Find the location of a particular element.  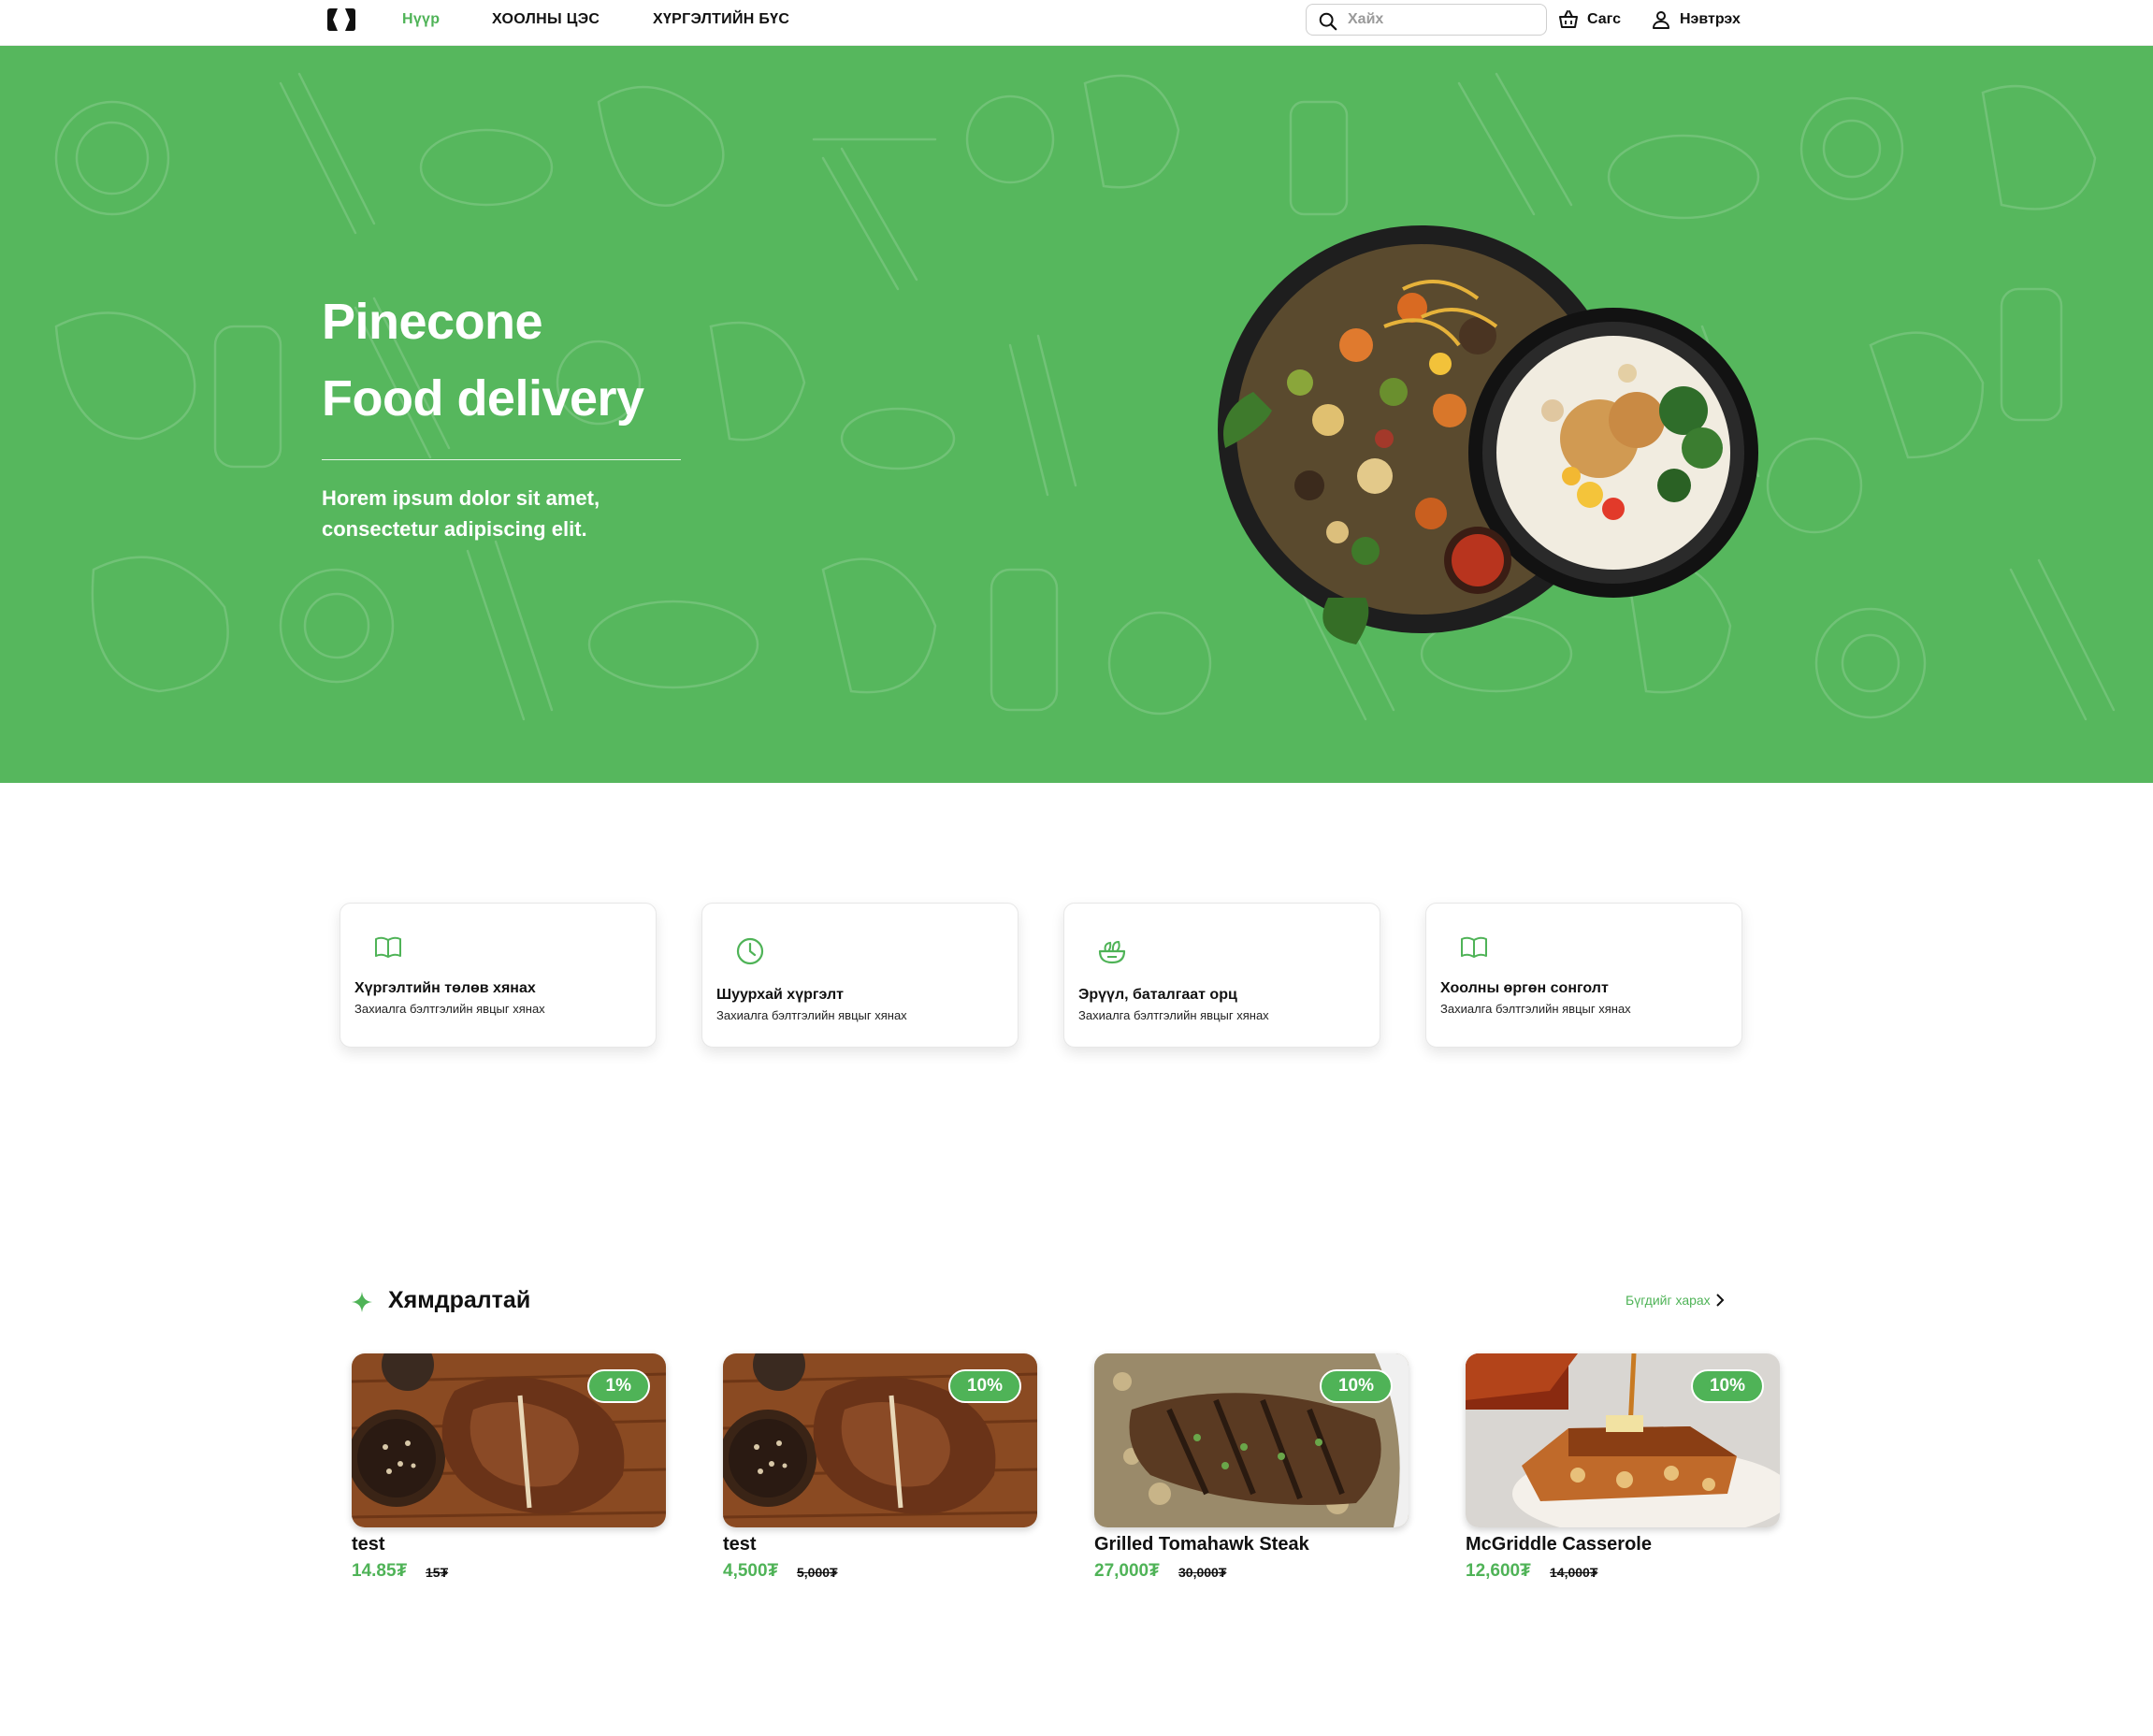

hero-title-line2: Food delivery is located at coordinates (483, 398).